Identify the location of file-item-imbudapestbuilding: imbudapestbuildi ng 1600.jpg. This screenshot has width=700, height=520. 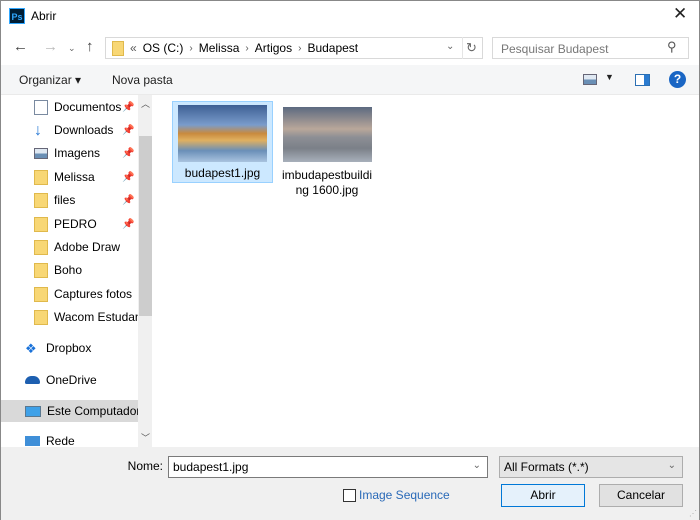
(327, 152).